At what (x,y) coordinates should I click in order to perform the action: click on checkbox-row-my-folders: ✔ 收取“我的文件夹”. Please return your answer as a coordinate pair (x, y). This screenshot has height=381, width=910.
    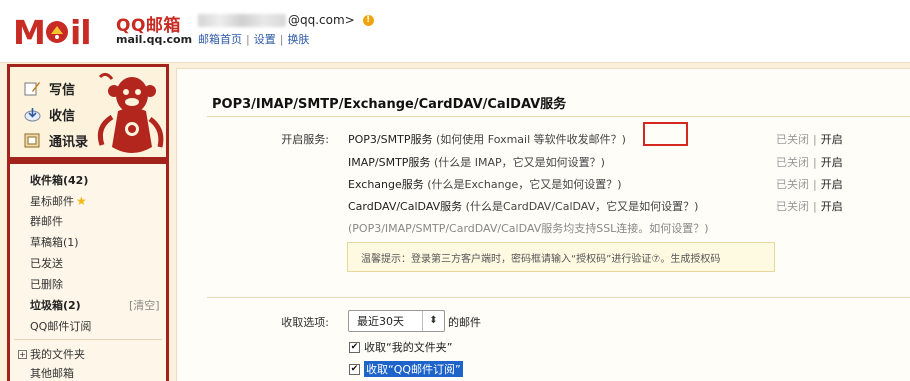
    Looking at the image, I should click on (400, 347).